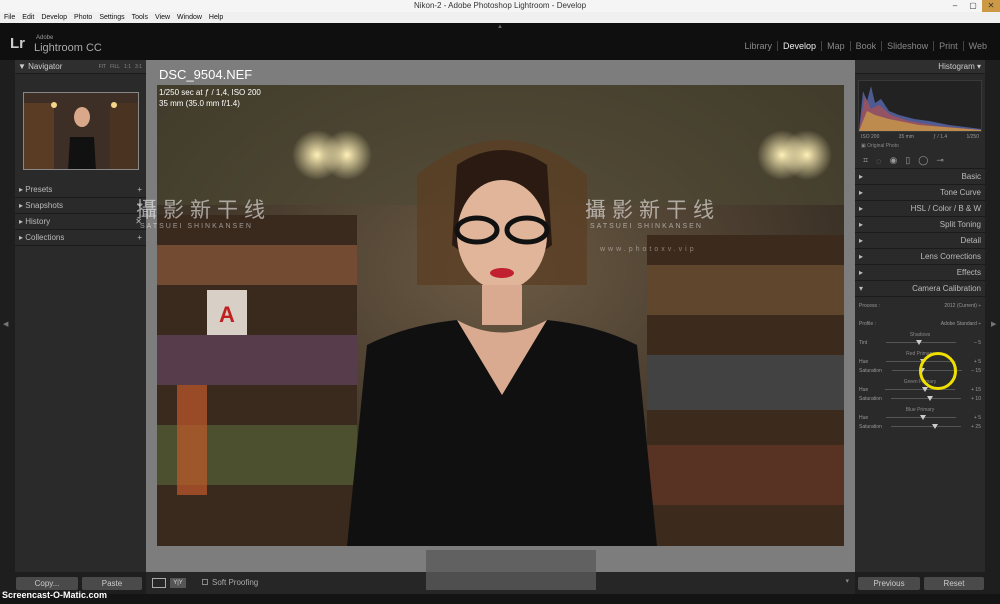 Image resolution: width=1000 pixels, height=604 pixels. What do you see at coordinates (976, 399) in the screenshot?
I see `green-saturation-value: + 10` at bounding box center [976, 399].